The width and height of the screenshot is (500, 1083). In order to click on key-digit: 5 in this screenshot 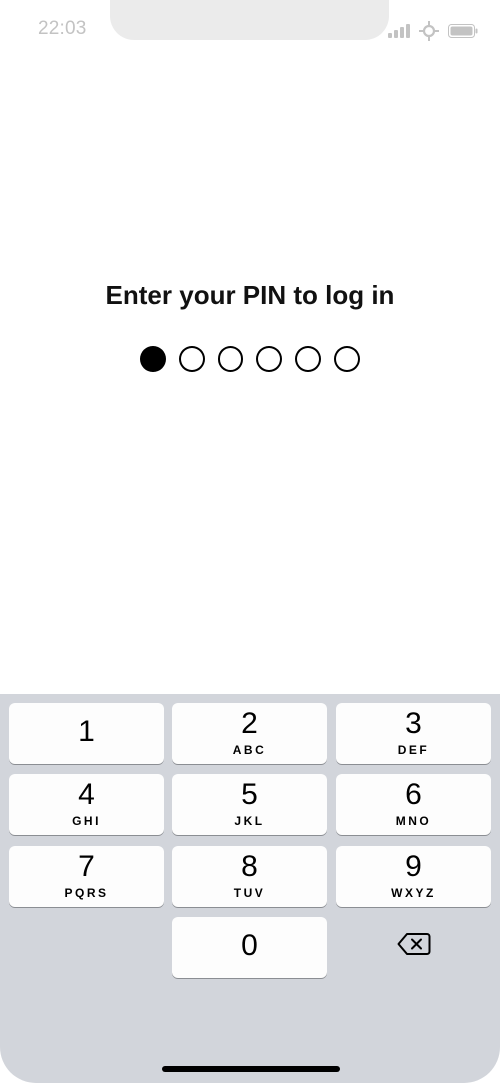, I will do `click(249, 794)`.